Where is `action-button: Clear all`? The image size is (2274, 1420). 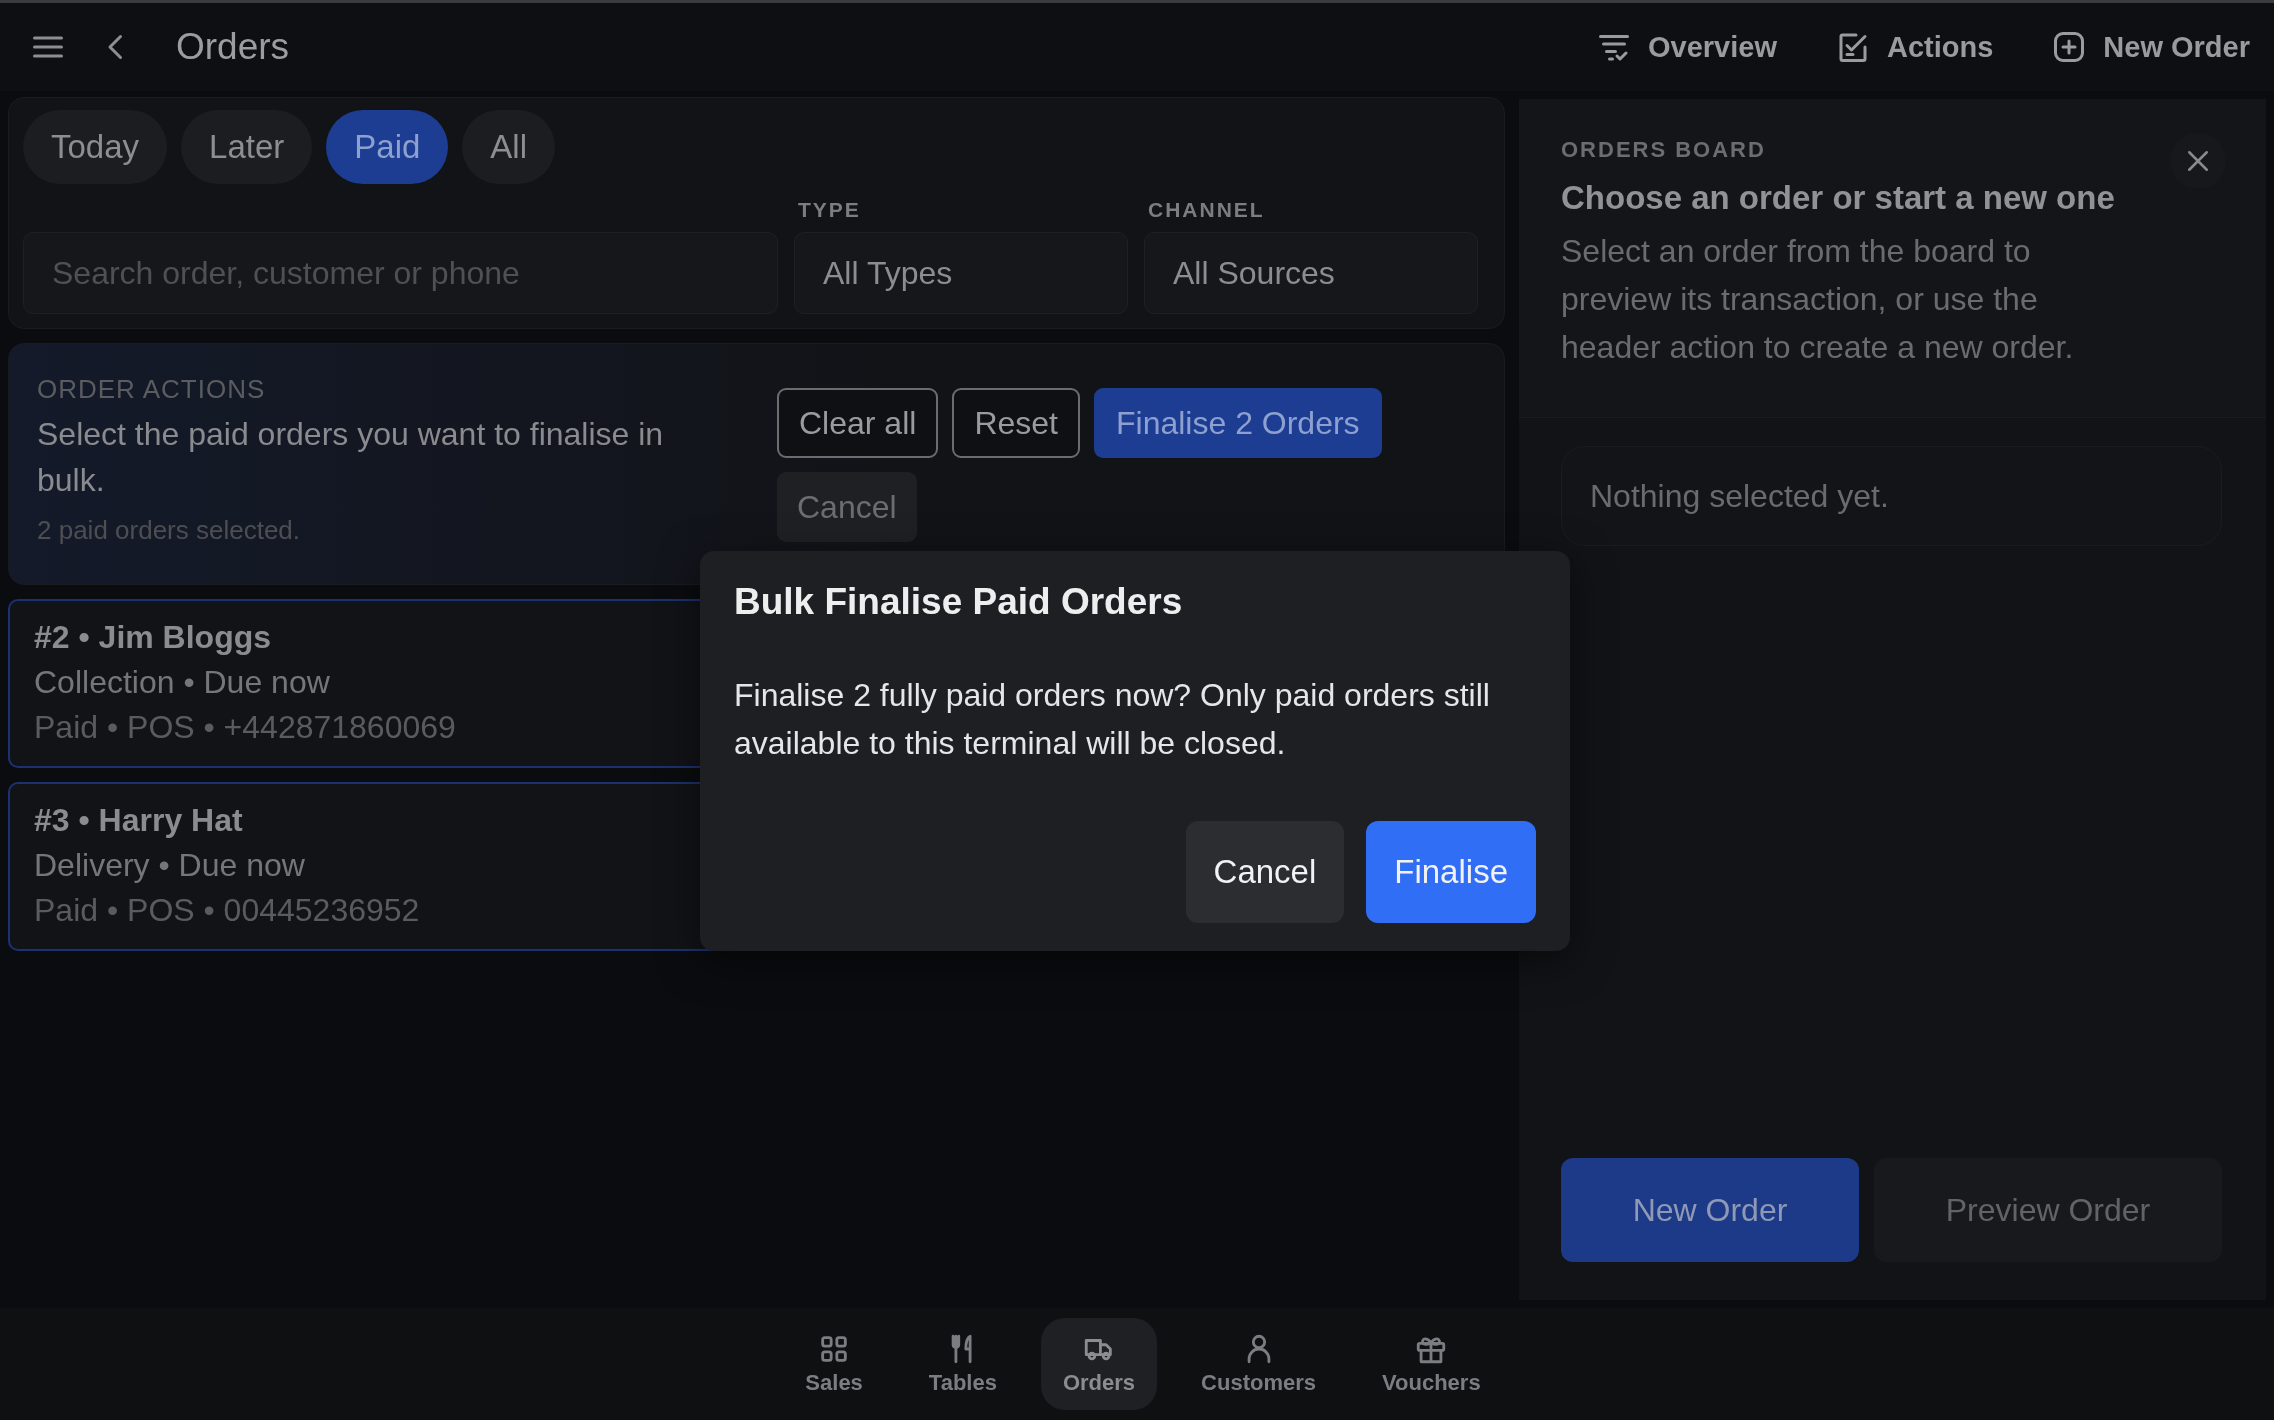 action-button: Clear all is located at coordinates (858, 423).